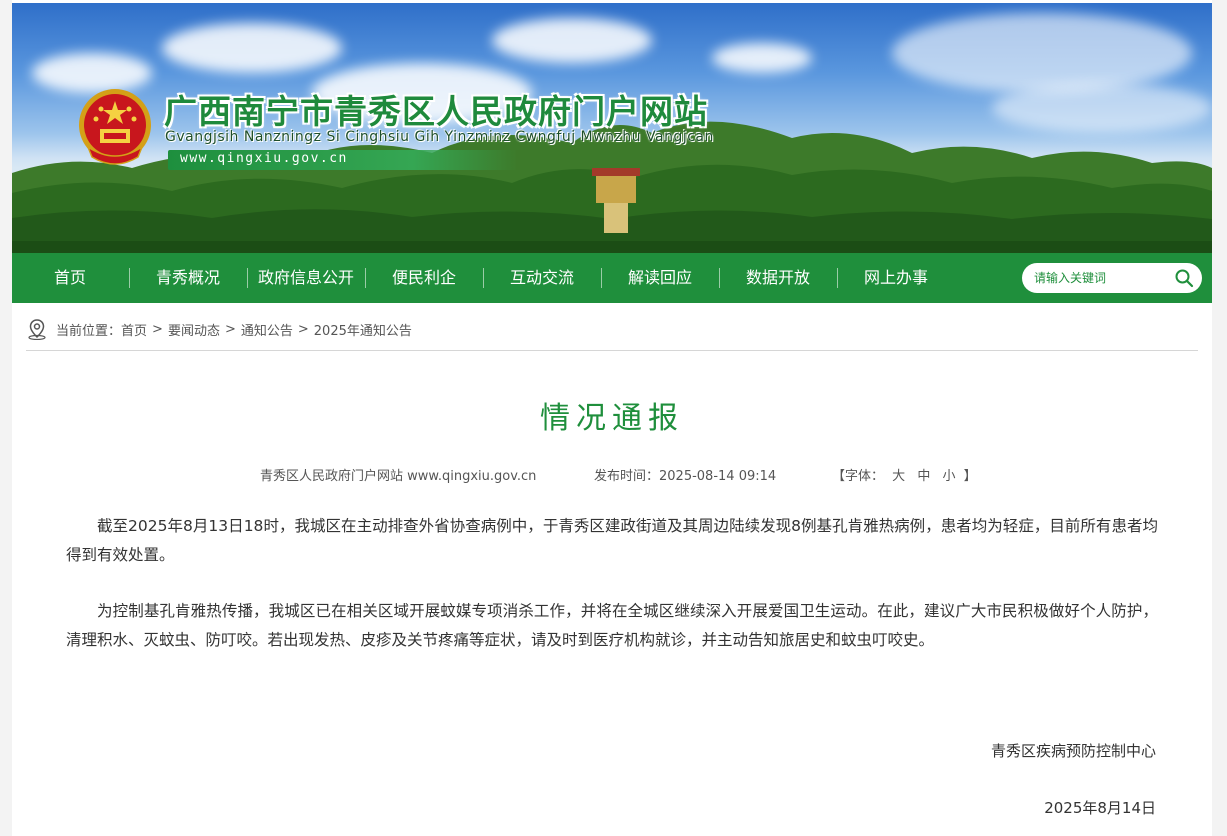 Image resolution: width=1227 pixels, height=836 pixels. Describe the element at coordinates (778, 278) in the screenshot. I see `nav-item-open-data: 数据开放` at that location.